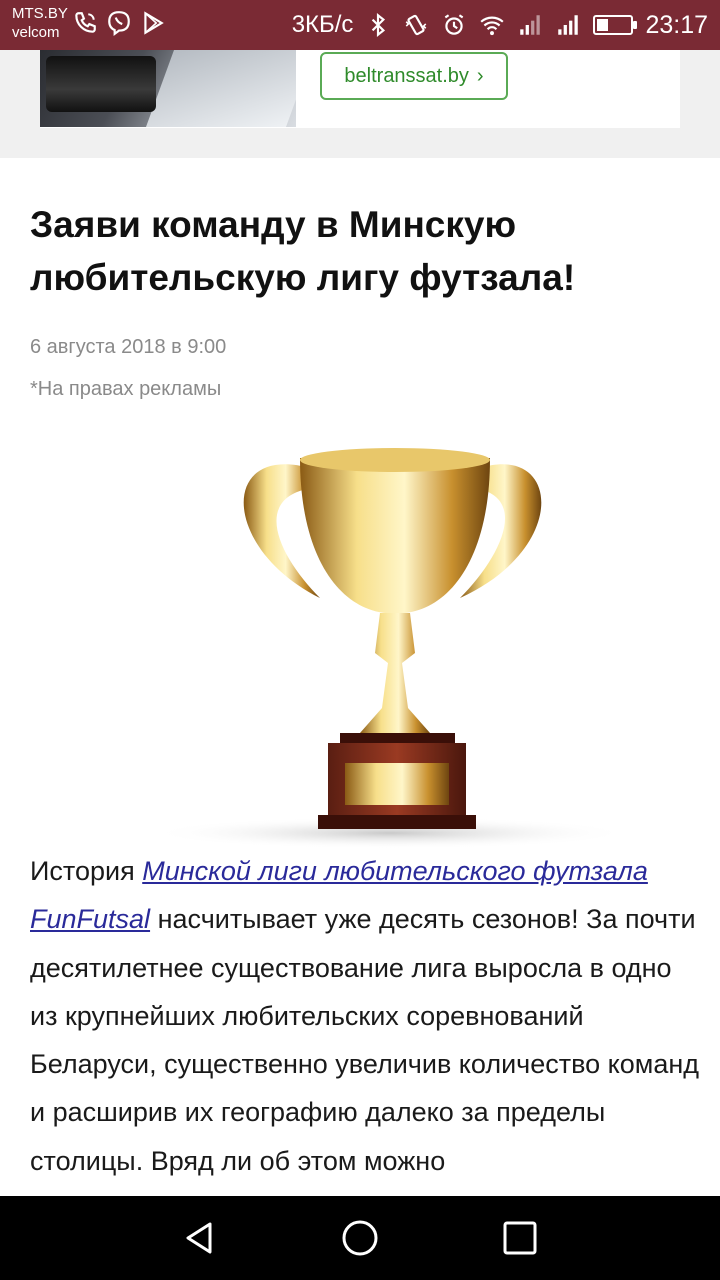 The height and width of the screenshot is (1280, 720). I want to click on league-link: Минской лиги любительского футзала, so click(395, 871).